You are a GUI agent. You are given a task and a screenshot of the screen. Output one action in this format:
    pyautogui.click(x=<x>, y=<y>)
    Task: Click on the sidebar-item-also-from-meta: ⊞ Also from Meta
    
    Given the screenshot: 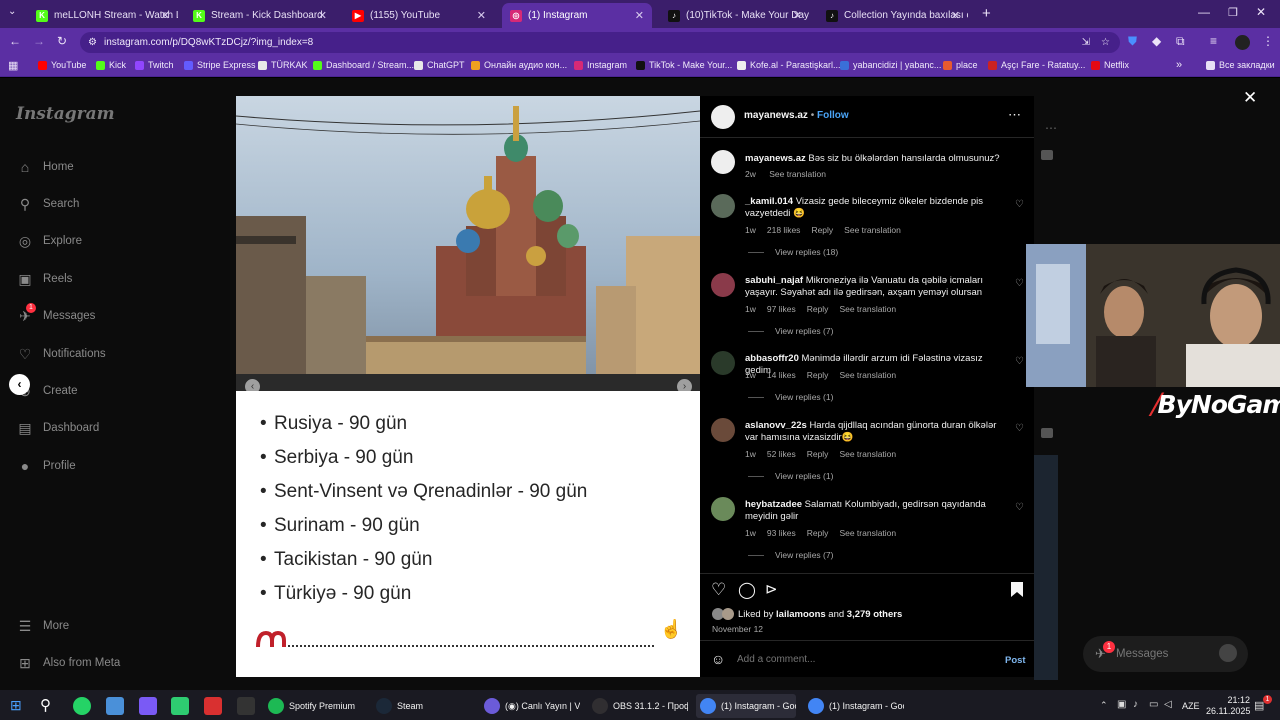 What is the action you would take?
    pyautogui.click(x=68, y=663)
    